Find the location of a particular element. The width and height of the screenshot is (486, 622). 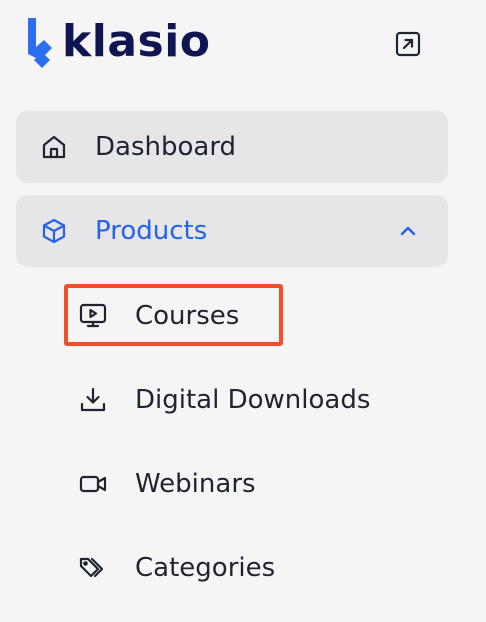

video-lesson-icon is located at coordinates (93, 316).